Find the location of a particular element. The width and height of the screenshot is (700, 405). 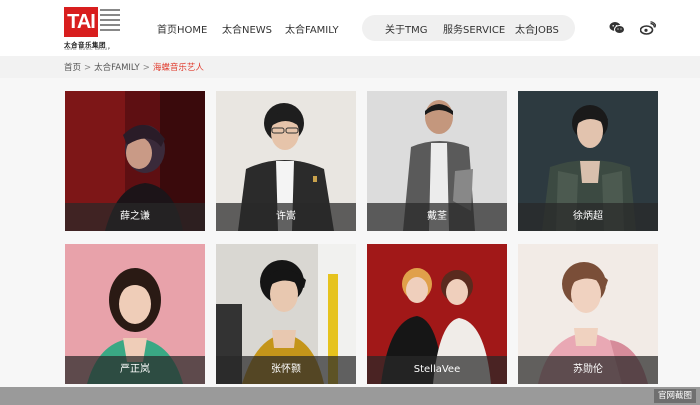

breadcrumb-family: 太合FAMILY is located at coordinates (117, 68).